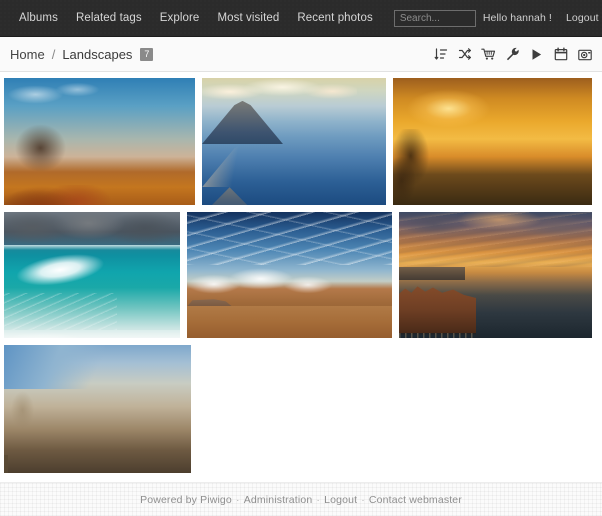 The image size is (602, 516). Describe the element at coordinates (289, 238) in the screenshot. I see `art-layer-cirrus` at that location.